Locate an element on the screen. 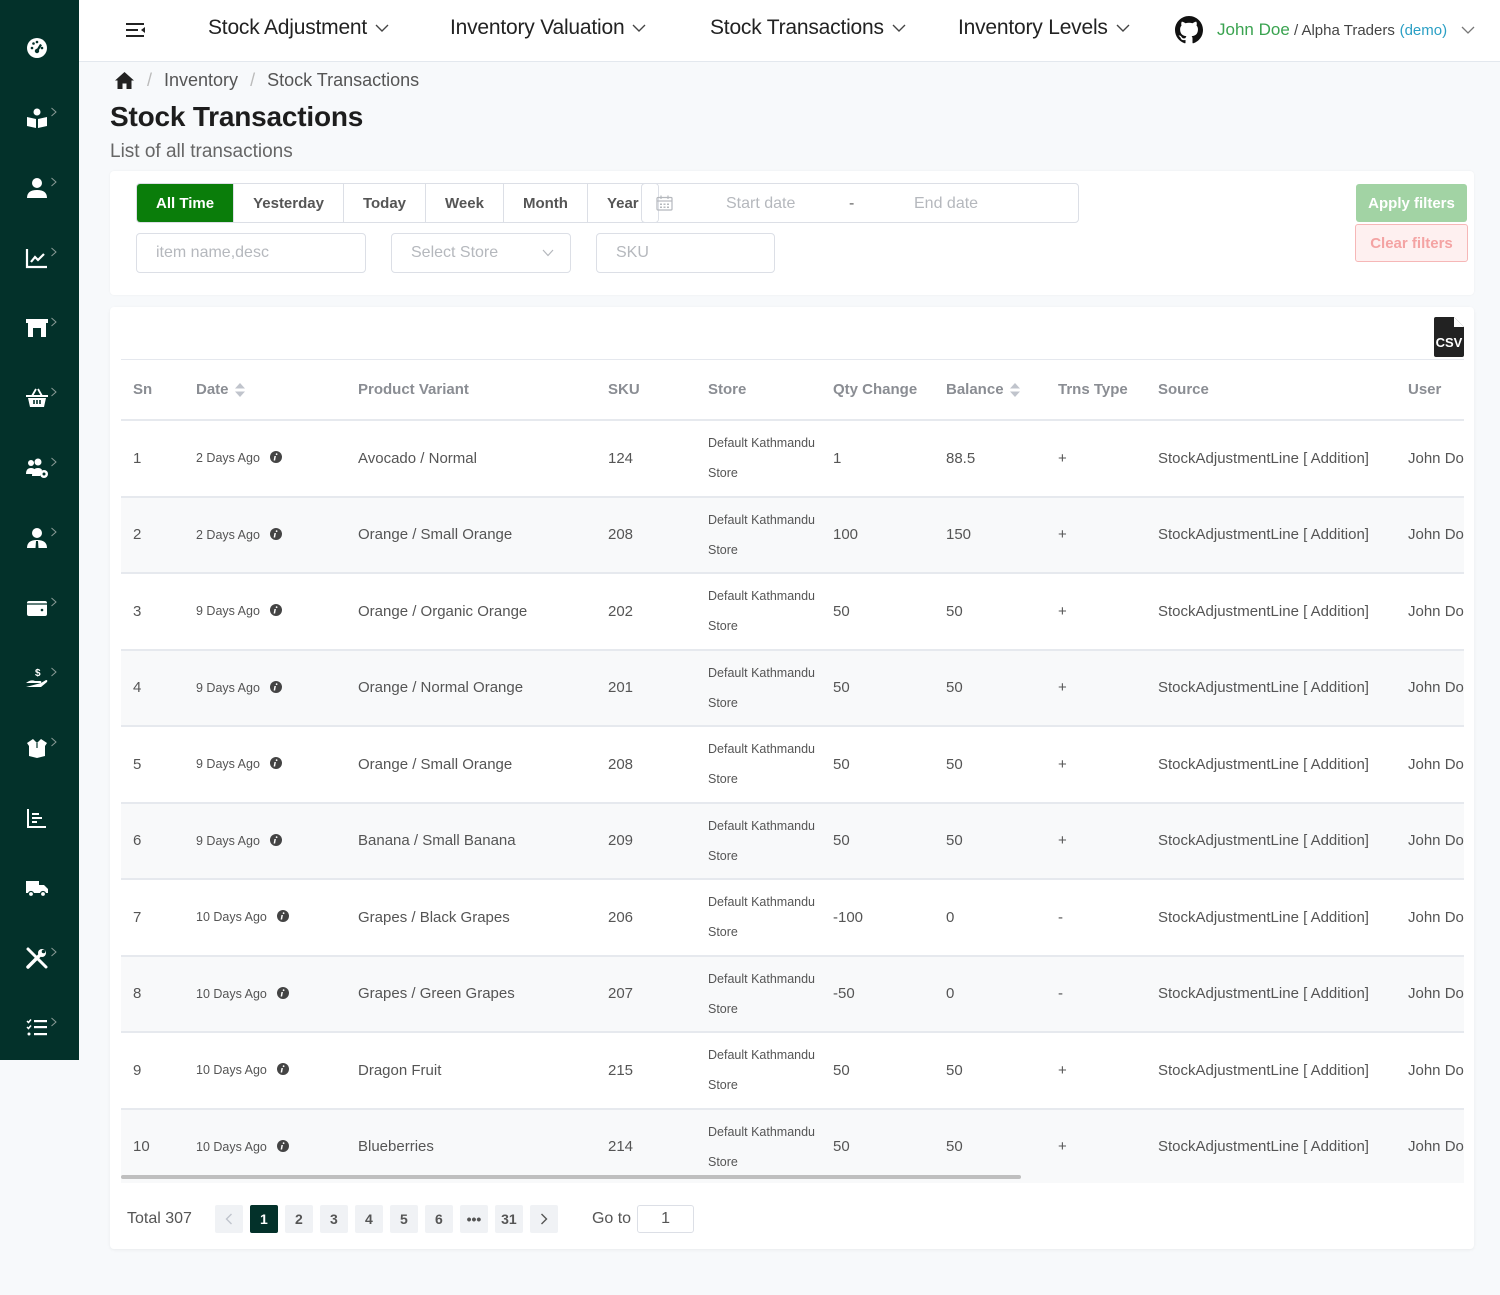 The height and width of the screenshot is (1295, 1500). start-date-input: Start date is located at coordinates (760, 204).